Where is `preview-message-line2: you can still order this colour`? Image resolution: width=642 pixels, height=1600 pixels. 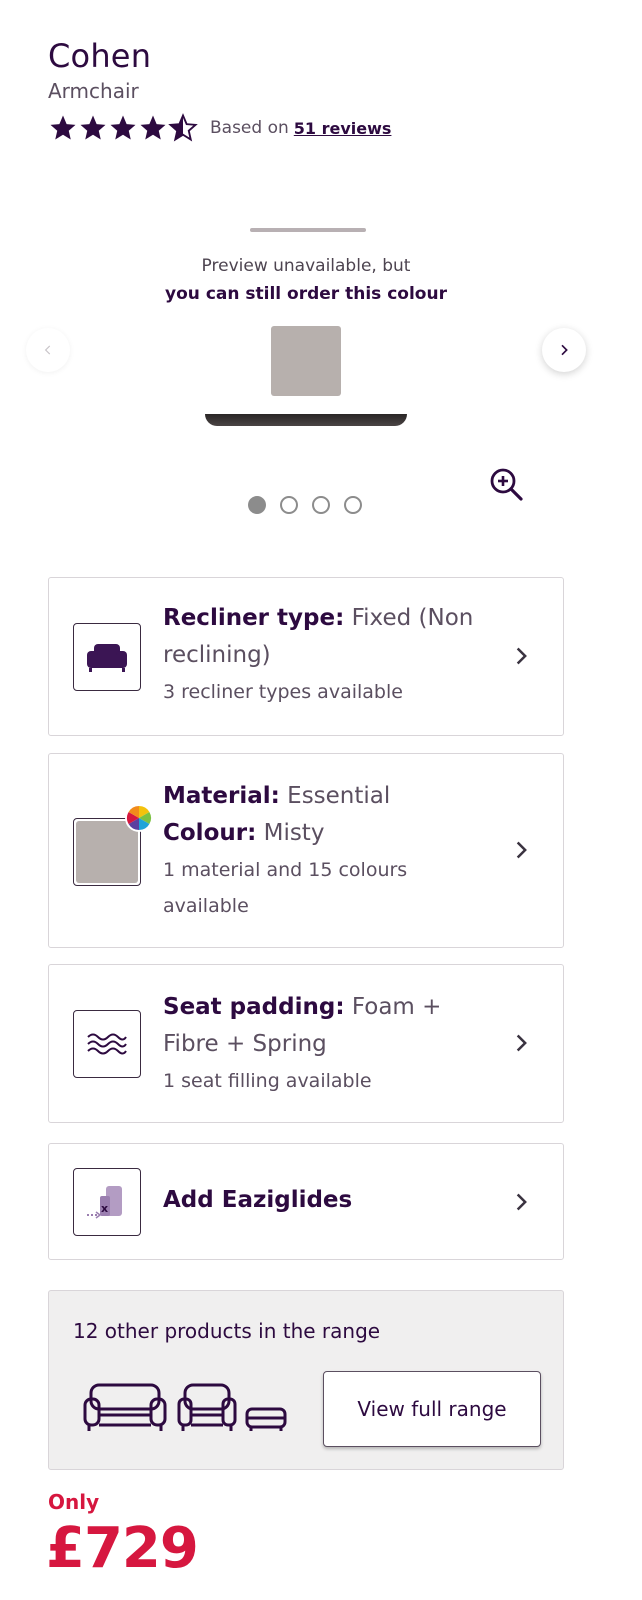
preview-message-line2: you can still order this colour is located at coordinates (306, 294).